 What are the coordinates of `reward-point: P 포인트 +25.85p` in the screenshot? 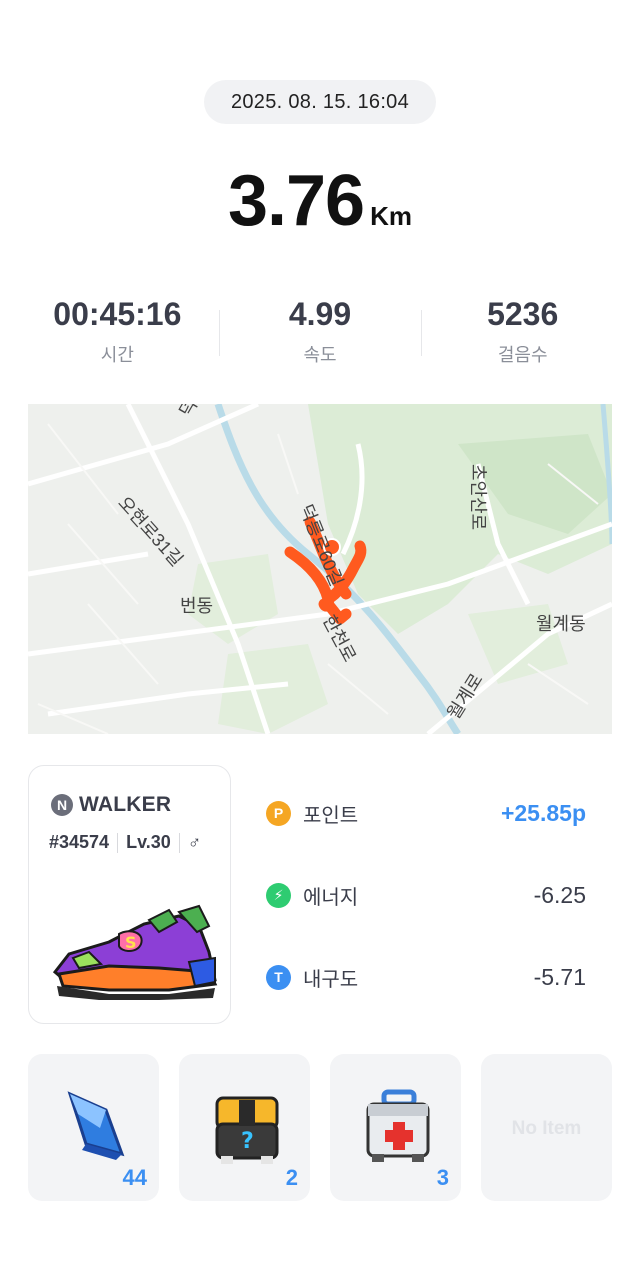 It's located at (426, 813).